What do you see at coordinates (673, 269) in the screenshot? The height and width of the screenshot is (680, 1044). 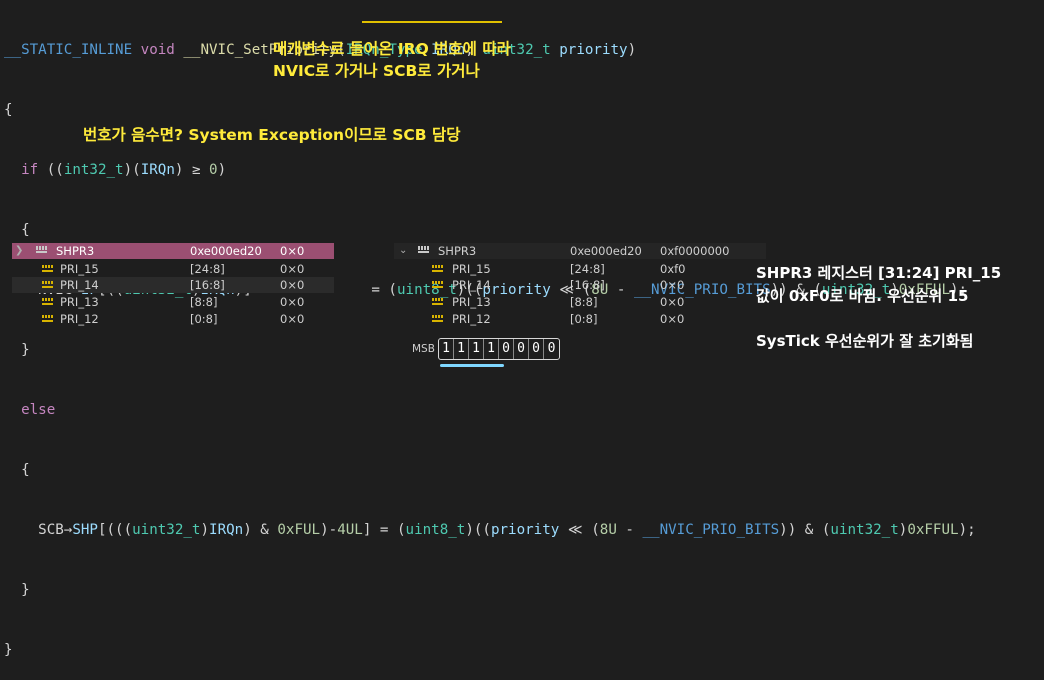 I see `field-value: 0xf0` at bounding box center [673, 269].